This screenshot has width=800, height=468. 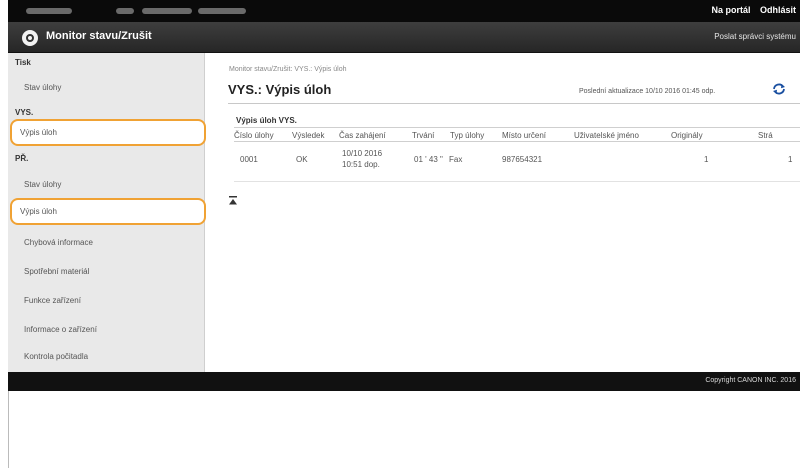 I want to click on column-header-user-name: Uživatelské jméno, so click(x=606, y=135).